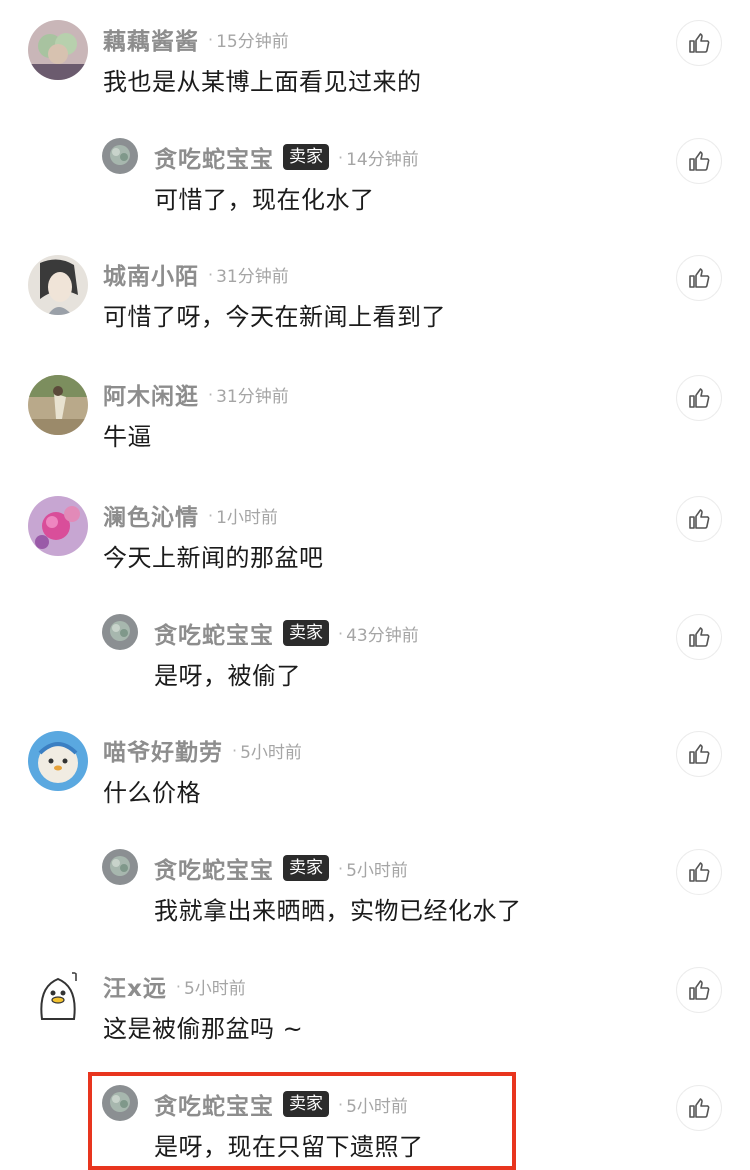 The height and width of the screenshot is (1170, 750). I want to click on comment-meta: 喵爷好勤劳 · 5小时前, so click(202, 750).